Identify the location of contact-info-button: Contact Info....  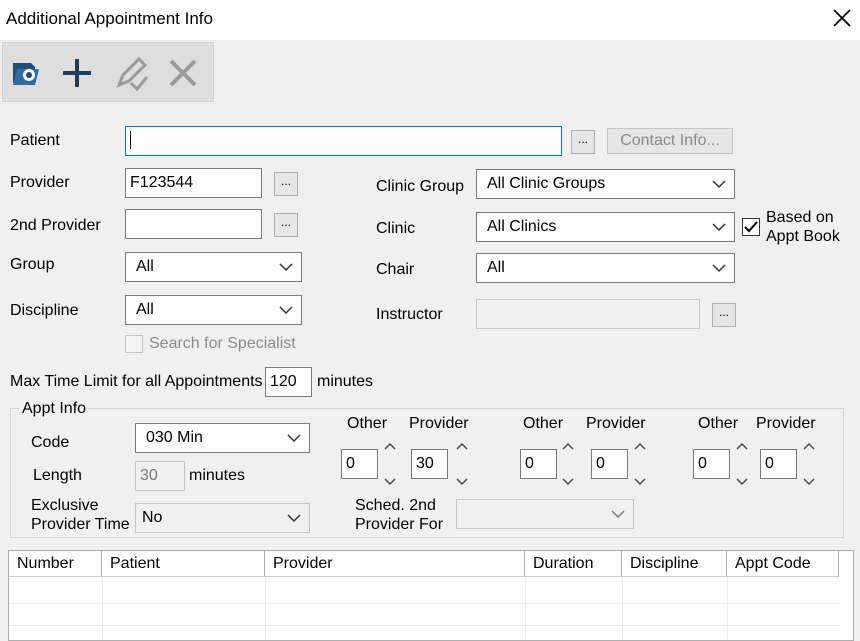
(670, 141).